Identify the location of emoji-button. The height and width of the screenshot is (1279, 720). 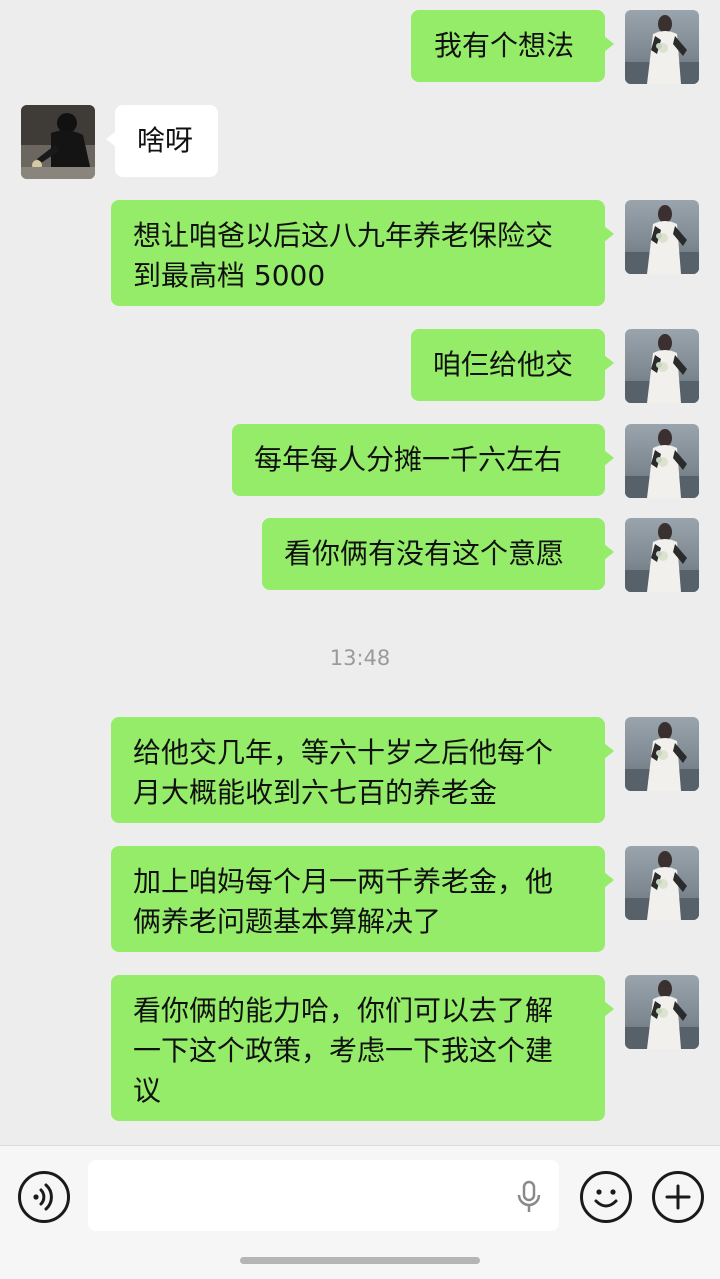
(606, 1197).